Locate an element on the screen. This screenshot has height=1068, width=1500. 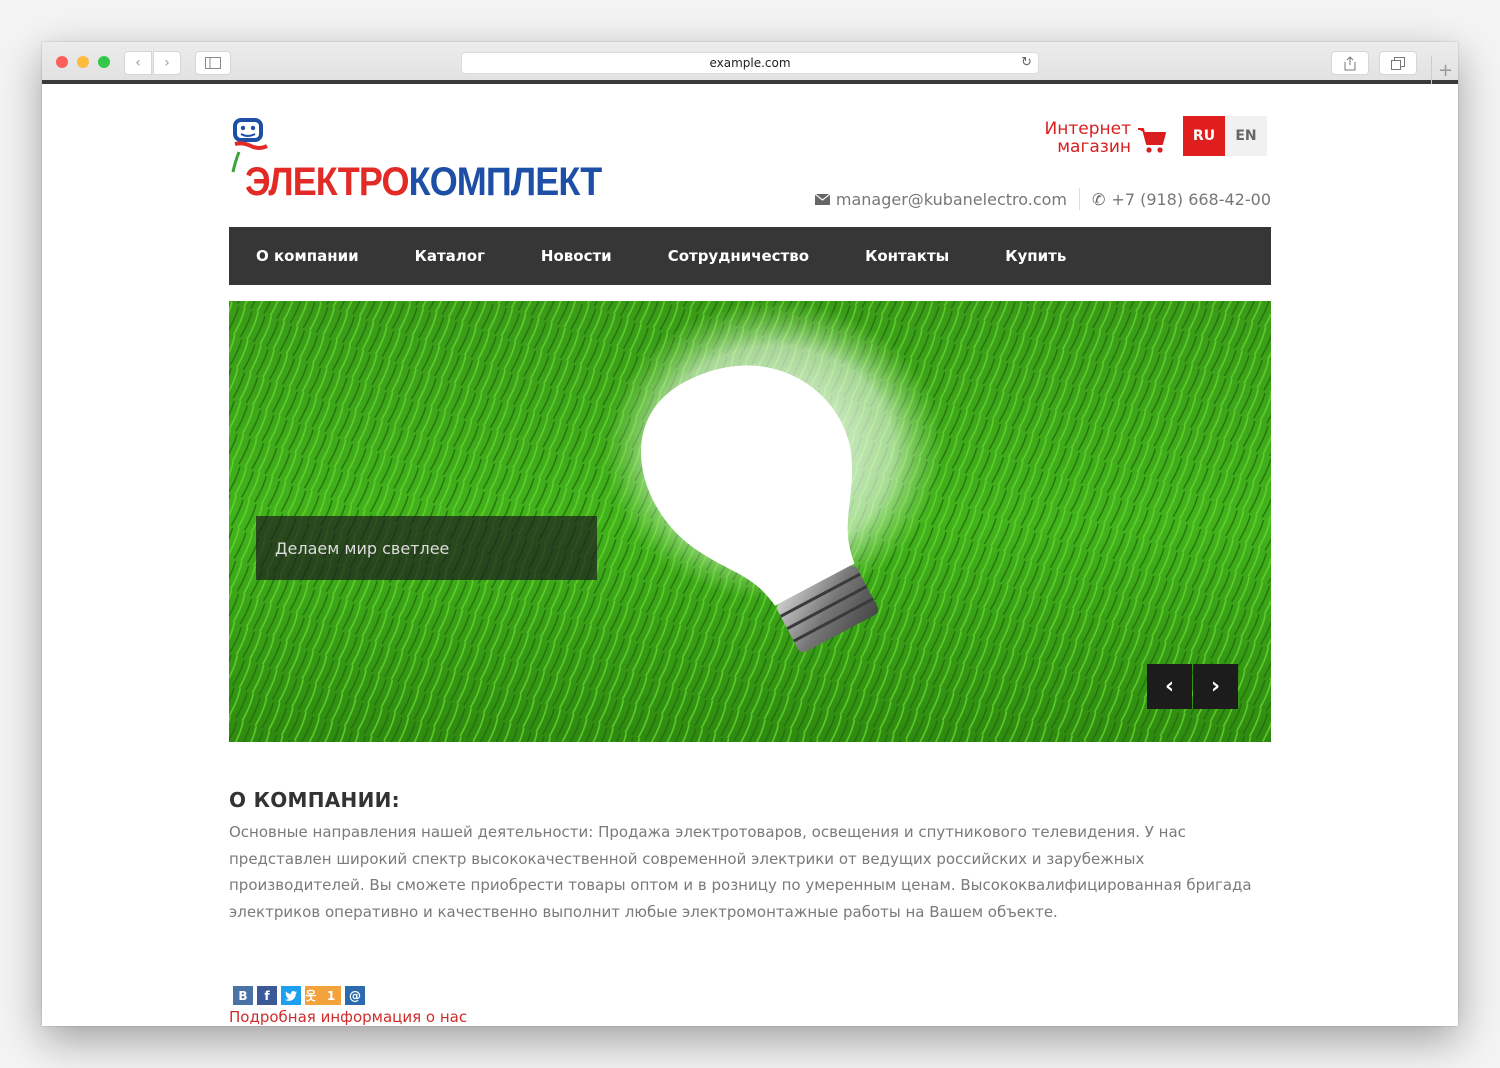
contact-divider is located at coordinates (1079, 199).